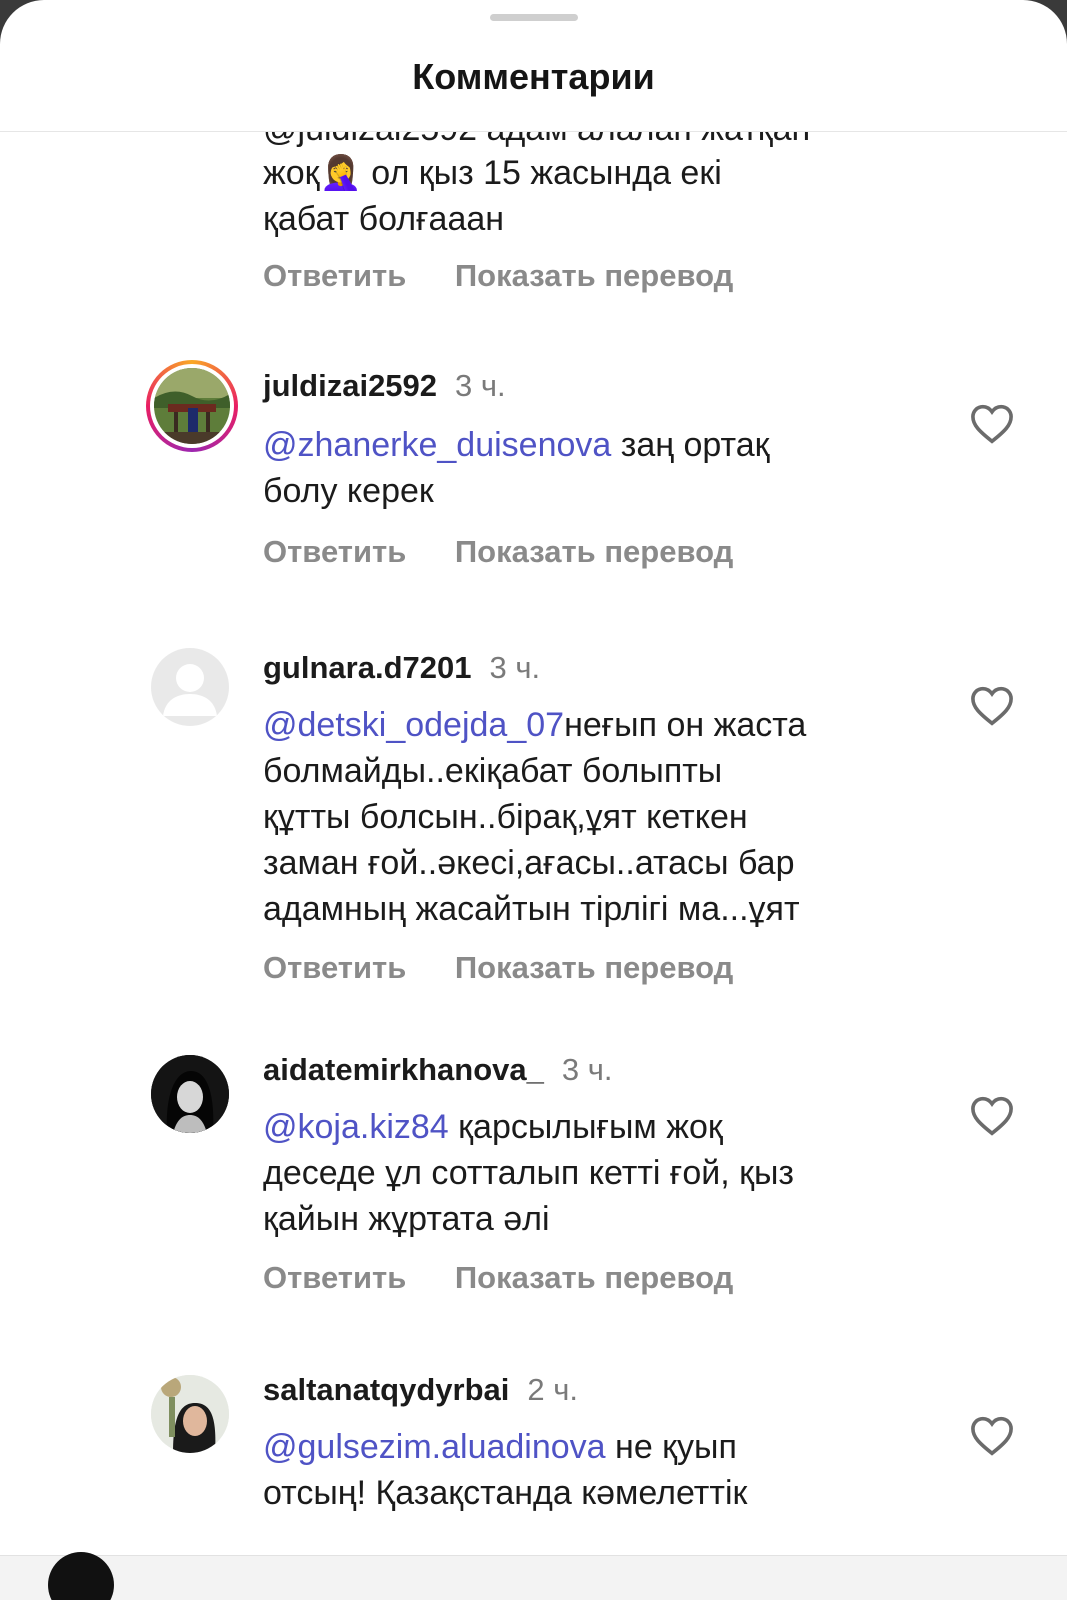  What do you see at coordinates (685, 725) in the screenshot?
I see `comment-text-line: неғып он жаста` at bounding box center [685, 725].